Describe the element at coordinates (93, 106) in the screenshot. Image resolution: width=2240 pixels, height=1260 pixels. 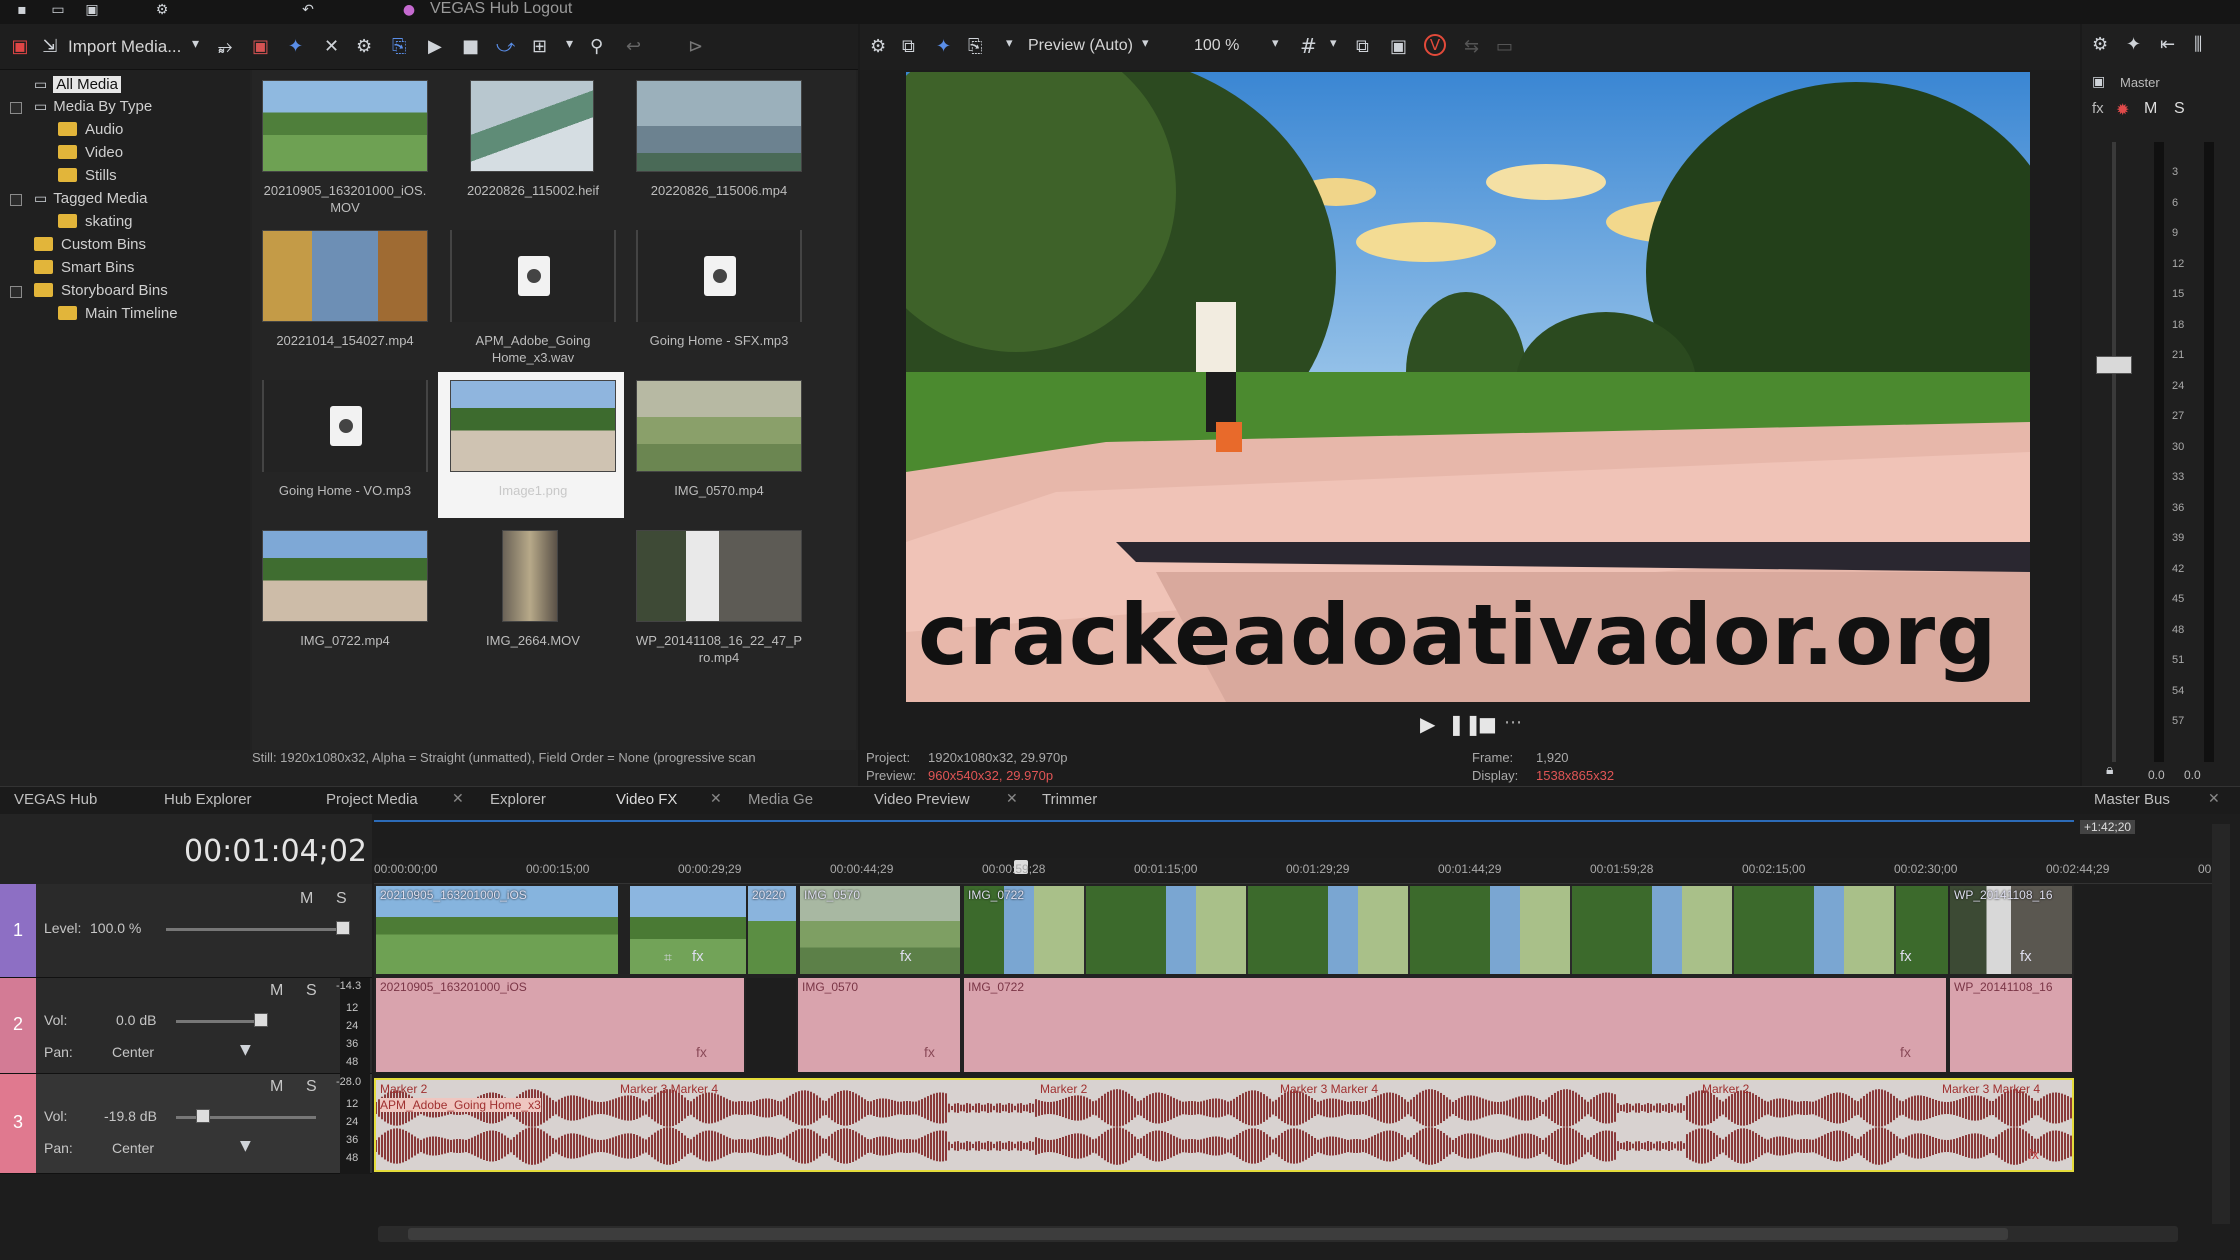
I see `tree-item-media-by-type: ▭ Media By Type` at that location.